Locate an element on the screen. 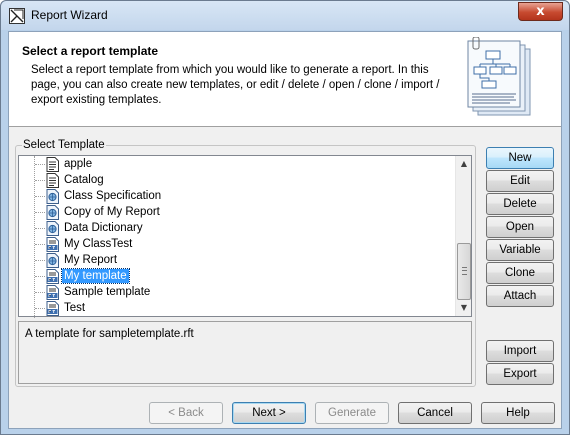 This screenshot has width=570, height=435. tree-item-label: Data Dictionary is located at coordinates (103, 228).